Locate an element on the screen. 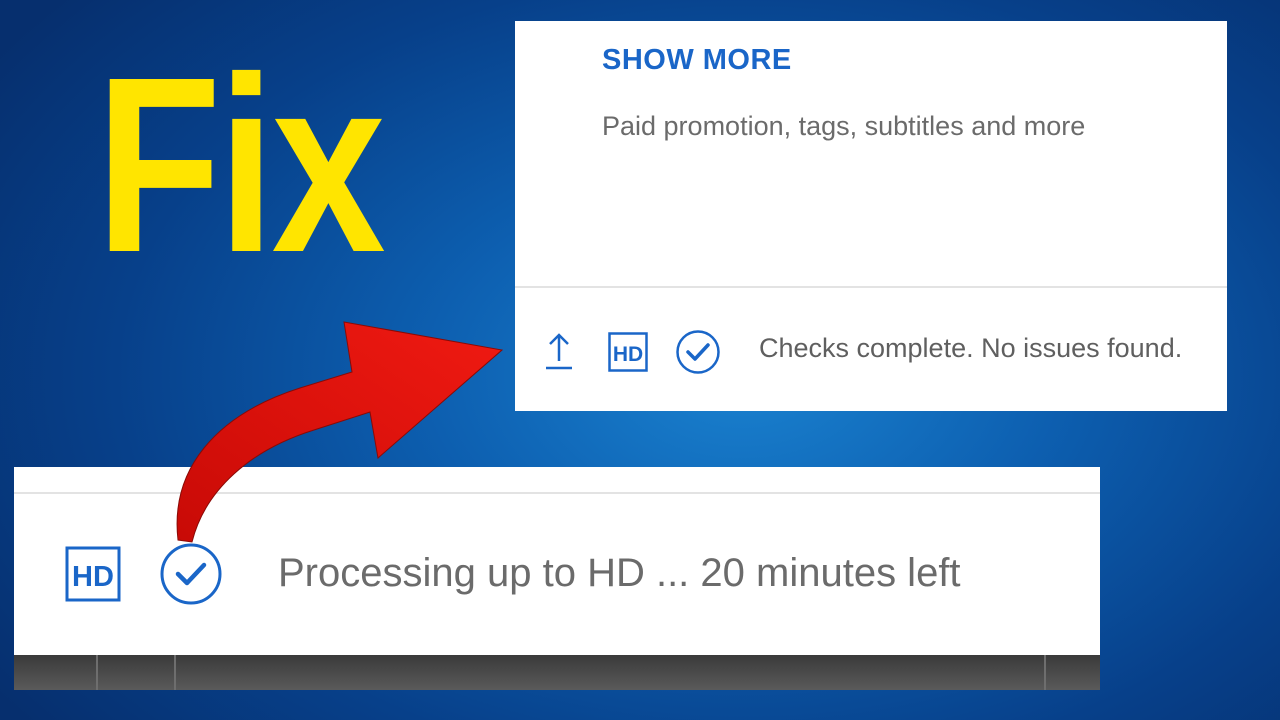 The image size is (1280, 720). footer-strip is located at coordinates (557, 672).